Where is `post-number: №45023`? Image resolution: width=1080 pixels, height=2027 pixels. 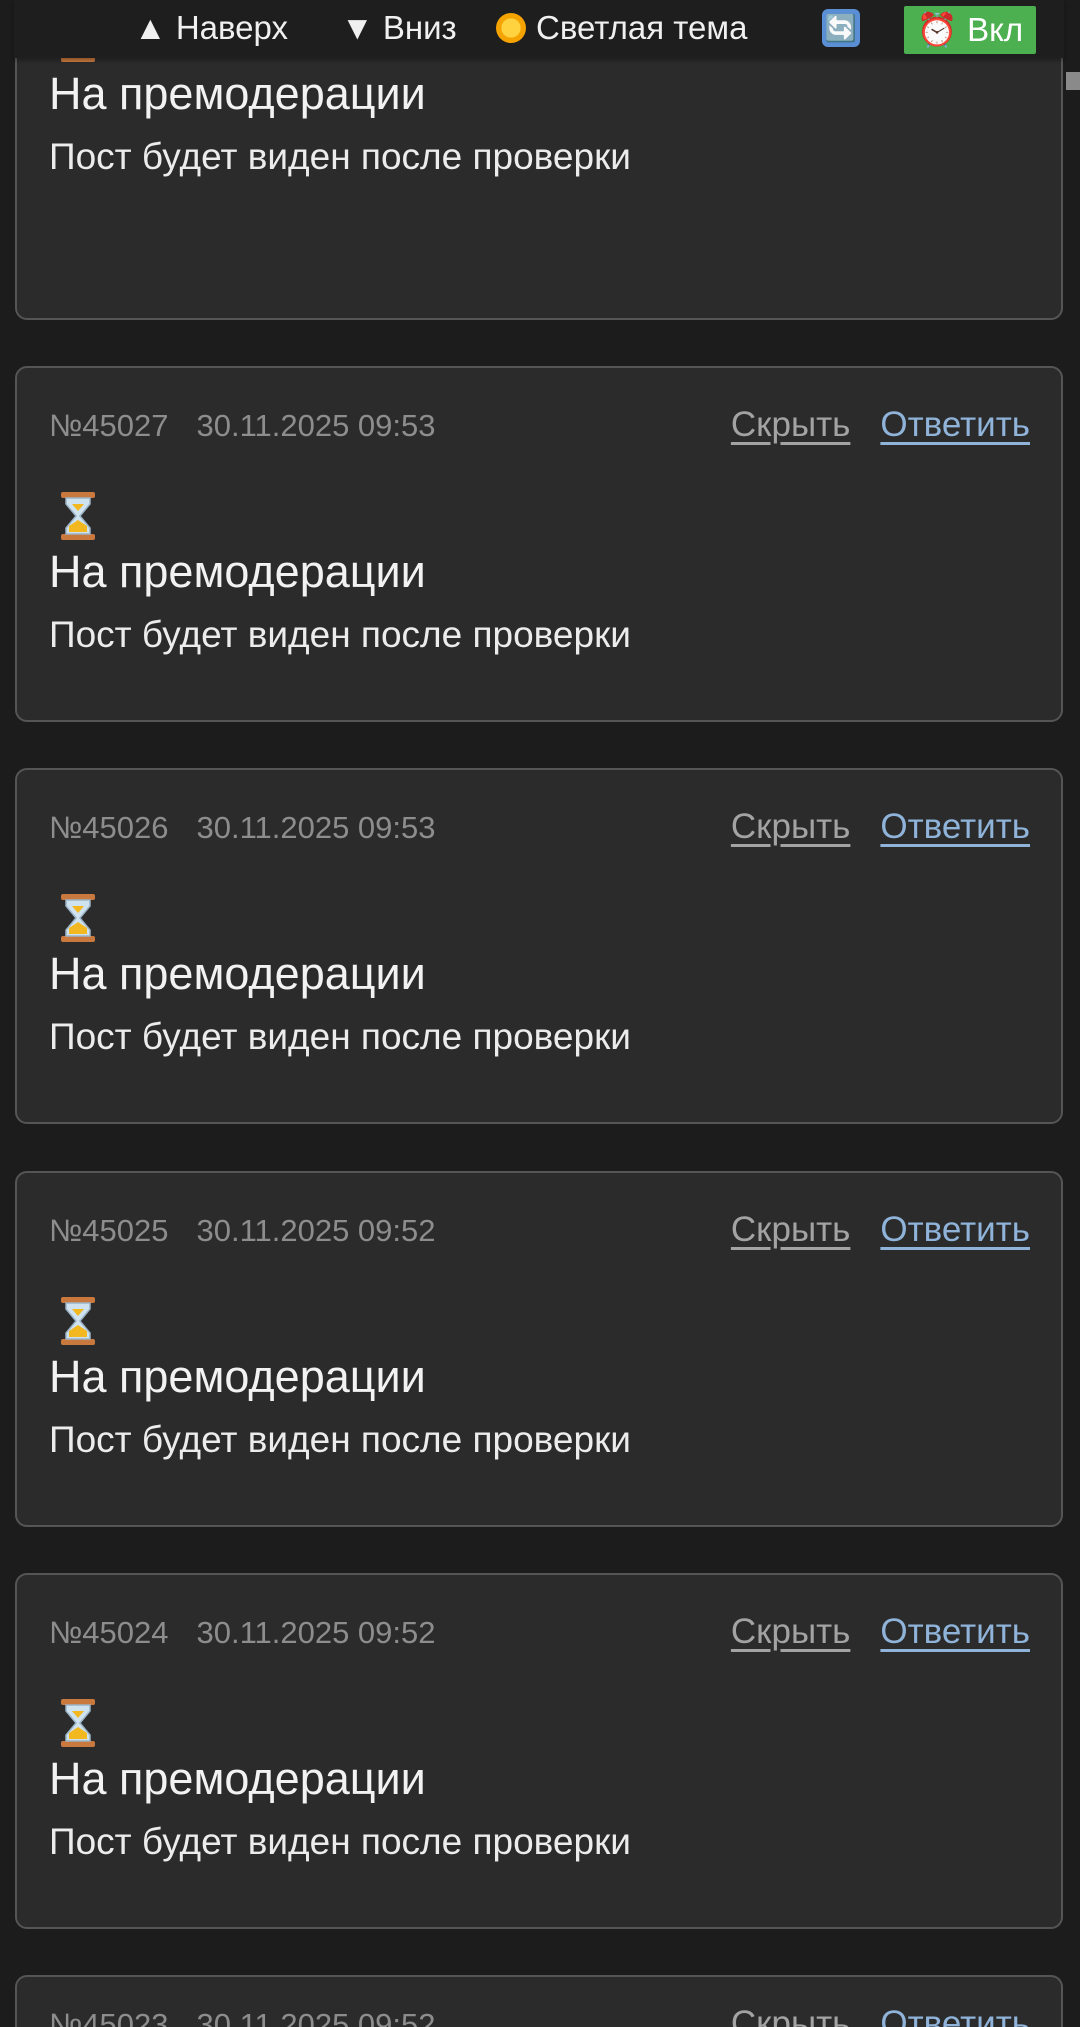 post-number: №45023 is located at coordinates (108, 2017).